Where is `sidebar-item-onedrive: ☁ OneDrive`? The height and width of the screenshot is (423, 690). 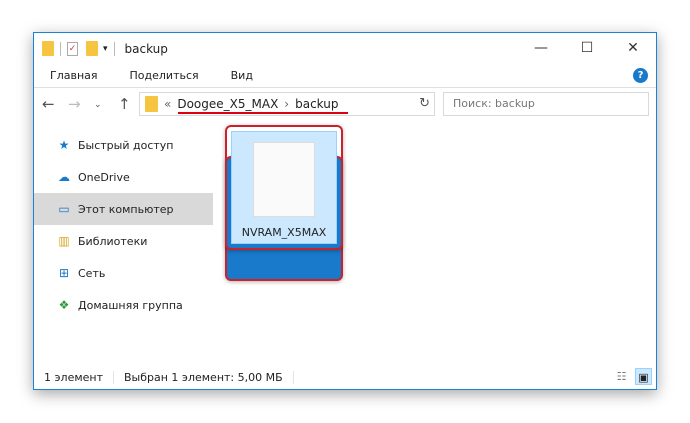 sidebar-item-onedrive: ☁ OneDrive is located at coordinates (123, 177).